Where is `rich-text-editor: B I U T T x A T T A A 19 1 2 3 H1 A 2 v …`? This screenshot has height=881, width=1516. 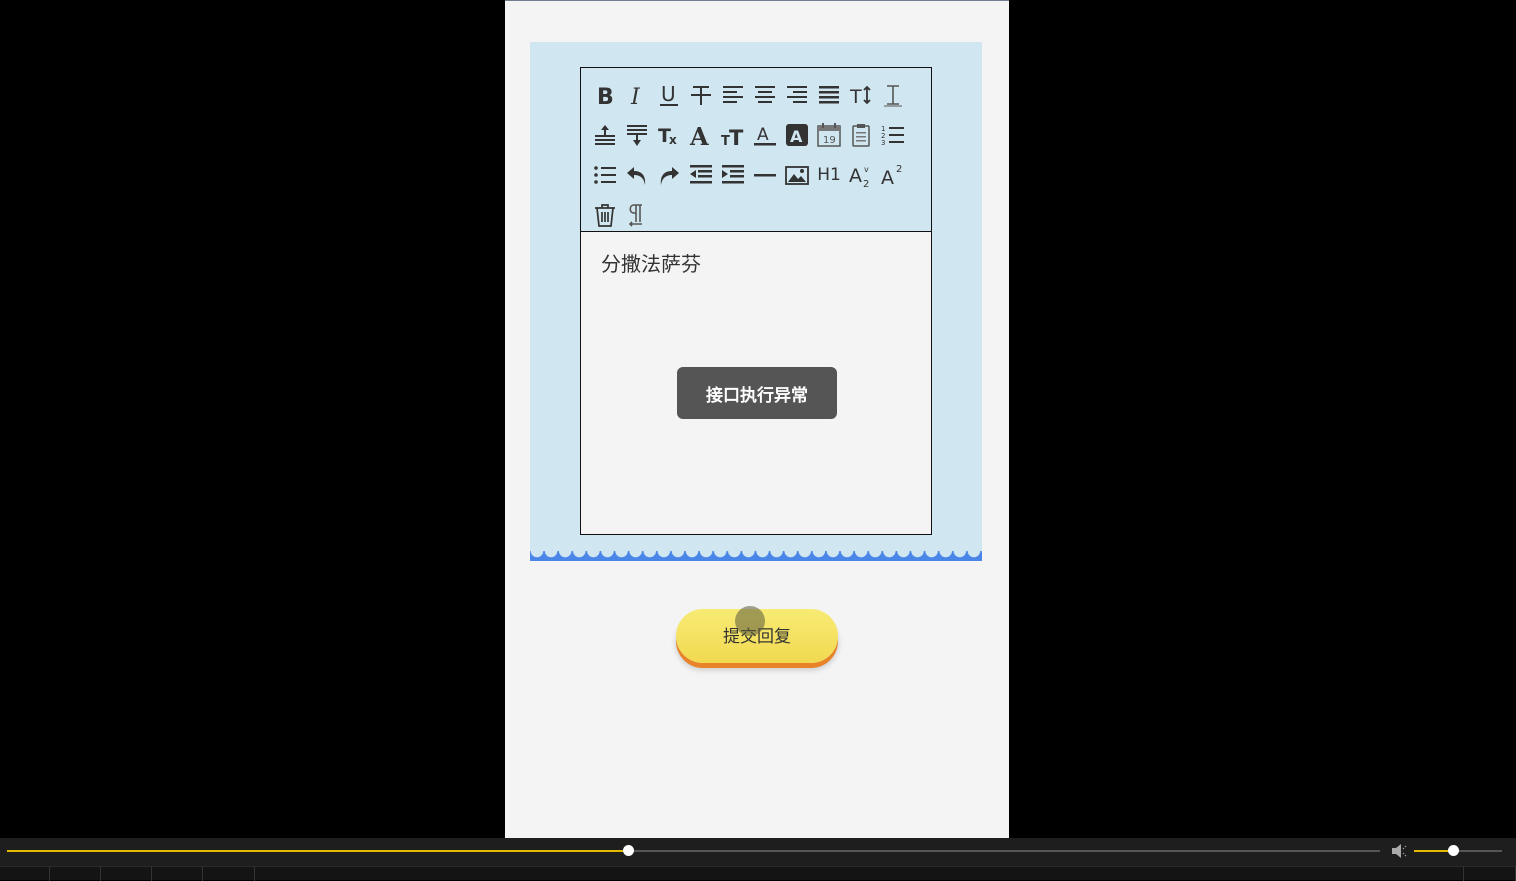
rich-text-editor: B I U T T x A T T A A 19 1 2 3 H1 A 2 v … is located at coordinates (756, 301).